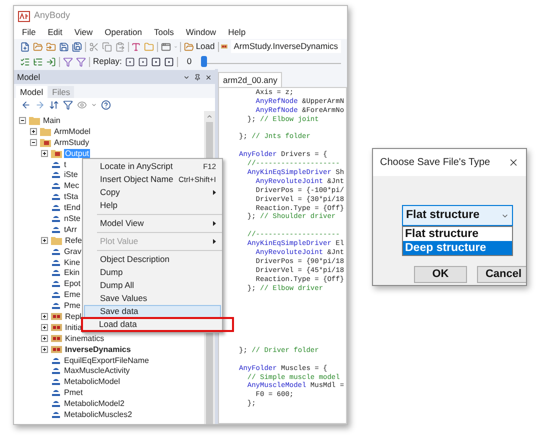 This screenshot has height=438, width=547. Describe the element at coordinates (85, 338) in the screenshot. I see `tree-item: Kinematics` at that location.